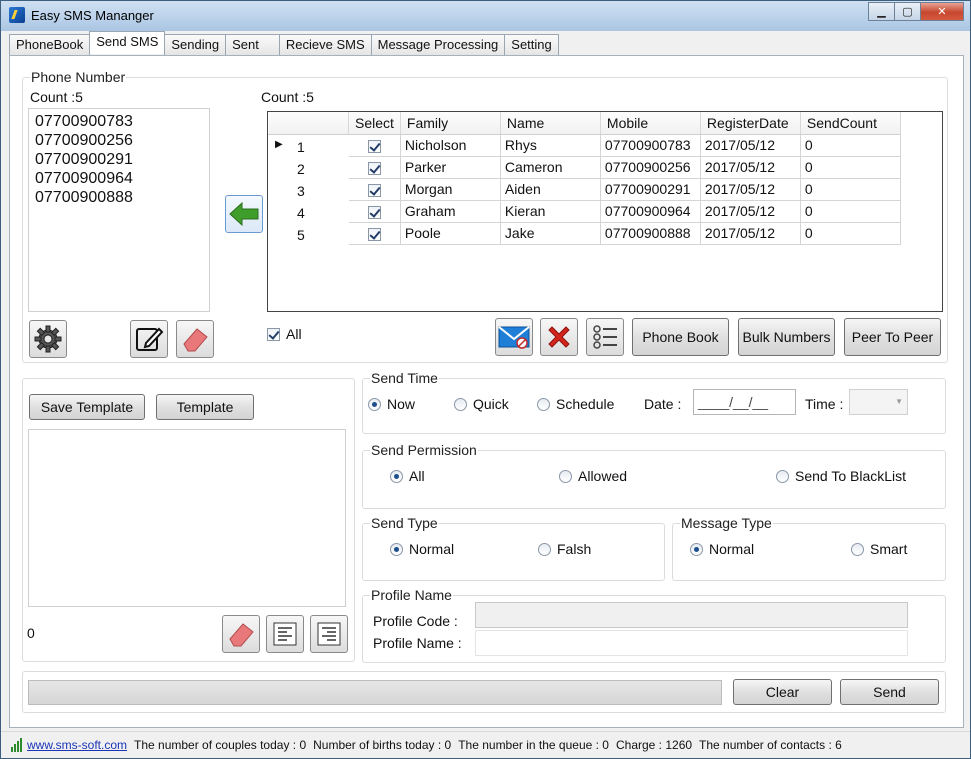 The width and height of the screenshot is (971, 759). What do you see at coordinates (422, 549) in the screenshot?
I see `send-type-normal-radio: Normal` at bounding box center [422, 549].